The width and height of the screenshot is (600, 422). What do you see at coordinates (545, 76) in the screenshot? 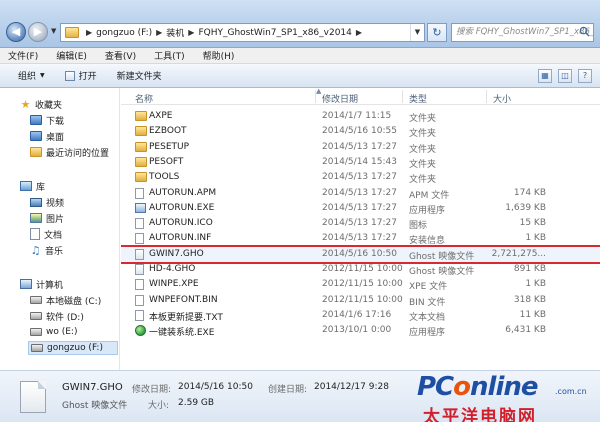
I see `view-options-icon: ▦` at bounding box center [545, 76].